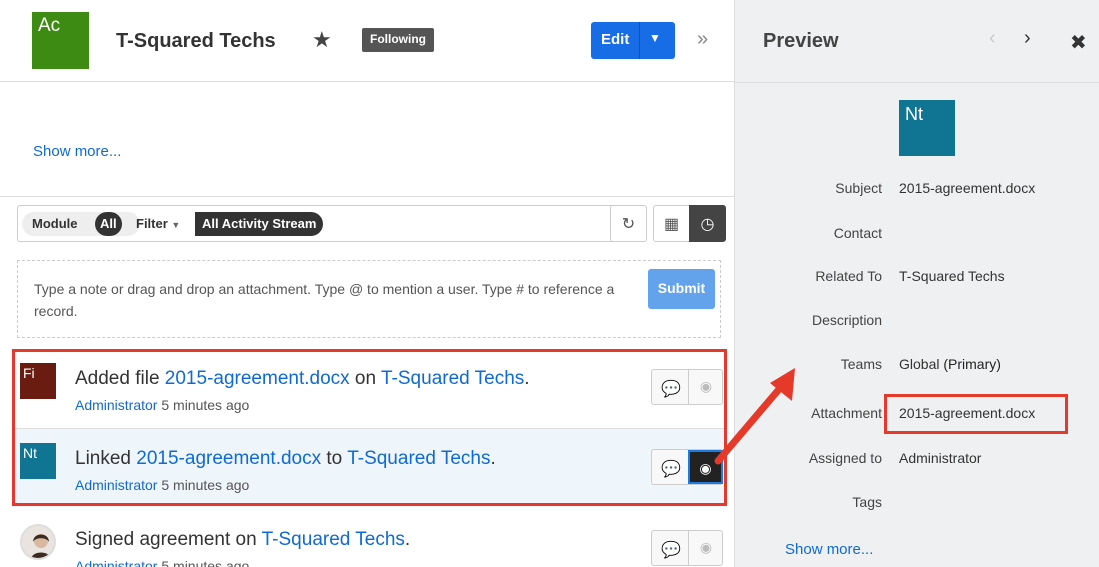 This screenshot has width=1099, height=567. What do you see at coordinates (116, 562) in the screenshot?
I see `user-link: Administrator` at bounding box center [116, 562].